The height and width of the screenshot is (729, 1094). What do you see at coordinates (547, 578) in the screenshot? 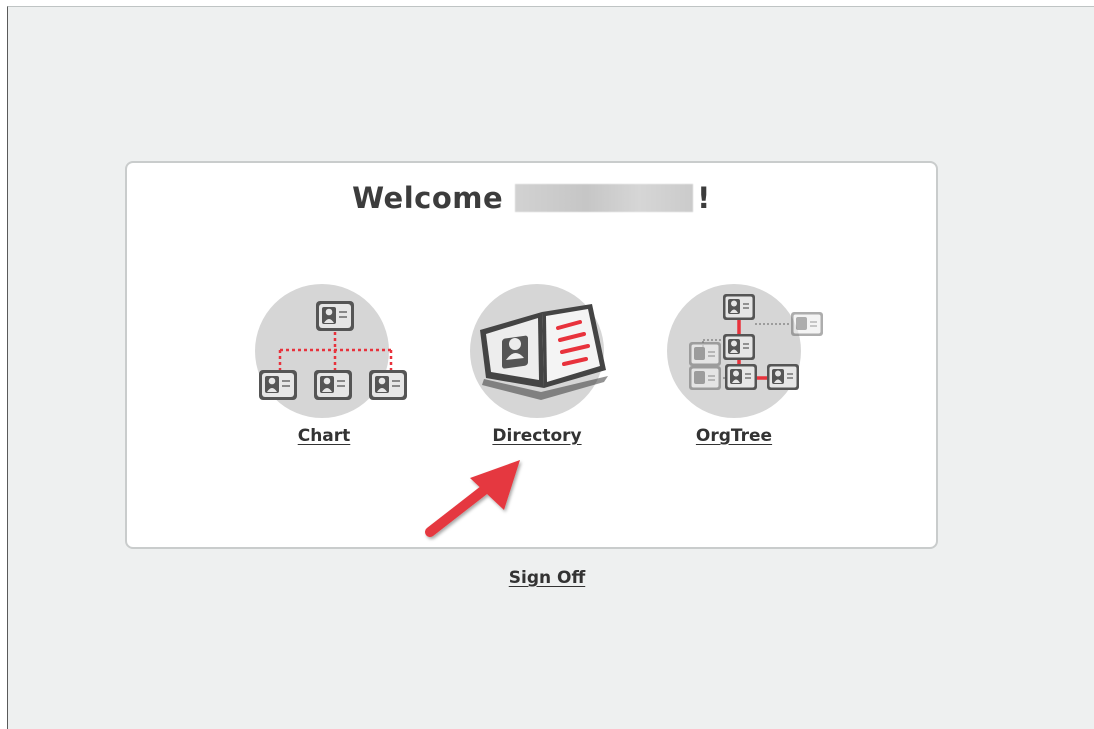
I see `sign-off-link: Sign Off` at bounding box center [547, 578].